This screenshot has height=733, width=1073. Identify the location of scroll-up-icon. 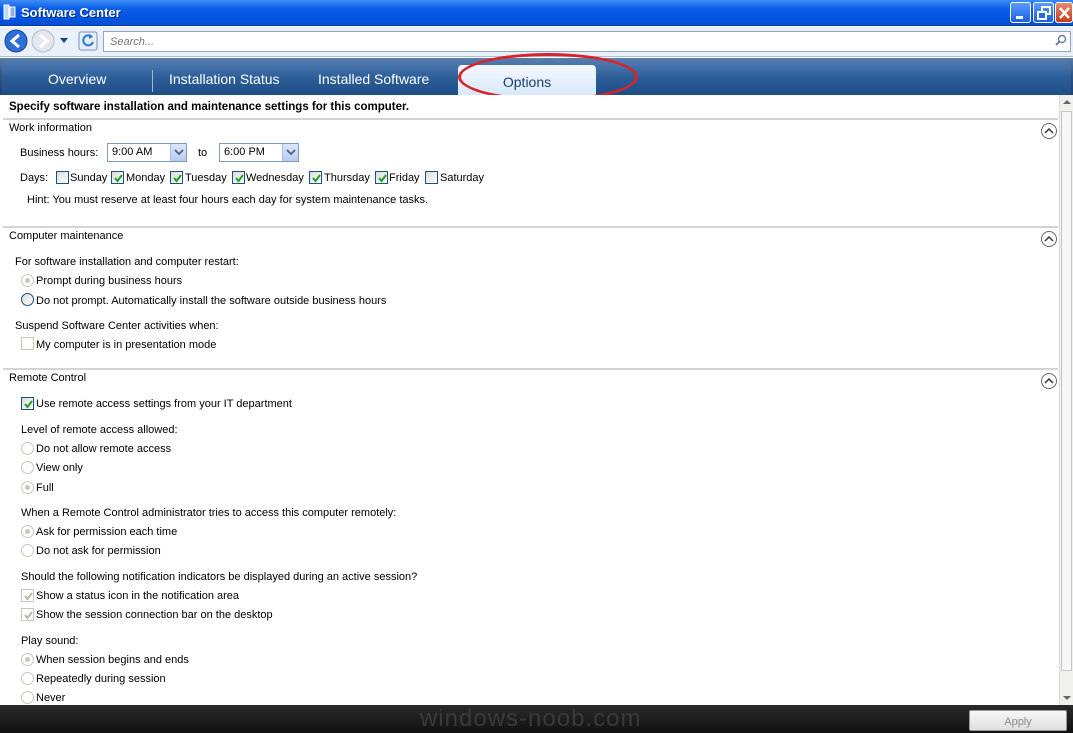
(1066, 102).